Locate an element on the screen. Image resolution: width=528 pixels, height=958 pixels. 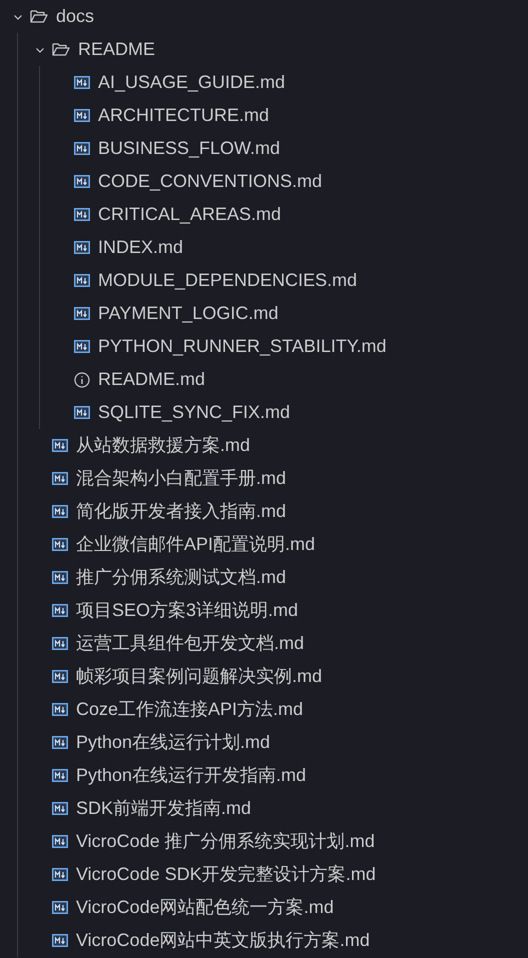
file-name: 混合架构小白配置手册.md is located at coordinates (181, 478).